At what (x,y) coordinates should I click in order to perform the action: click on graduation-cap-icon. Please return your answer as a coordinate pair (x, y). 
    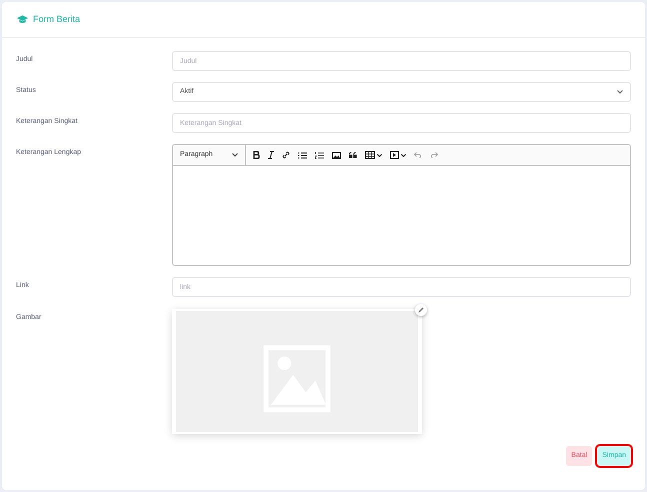
    Looking at the image, I should click on (22, 19).